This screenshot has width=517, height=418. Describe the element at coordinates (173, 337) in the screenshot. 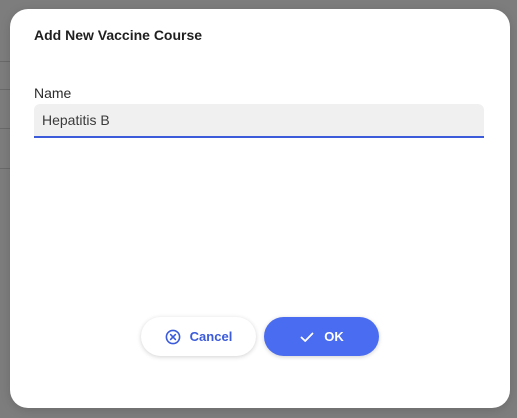

I see `x-circle-icon` at that location.